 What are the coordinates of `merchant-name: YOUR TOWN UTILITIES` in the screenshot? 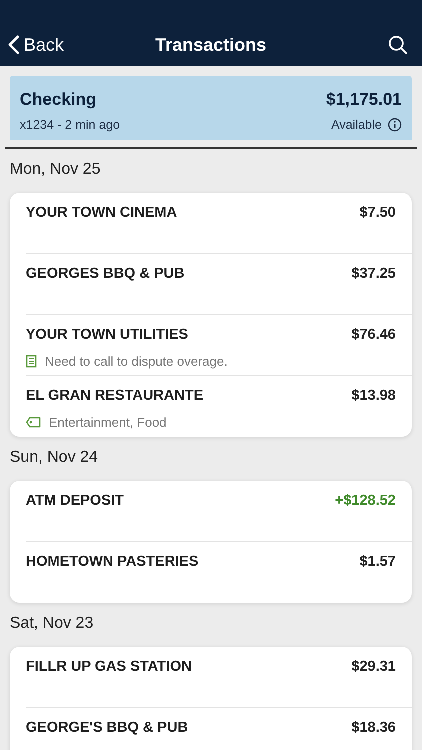 It's located at (107, 335).